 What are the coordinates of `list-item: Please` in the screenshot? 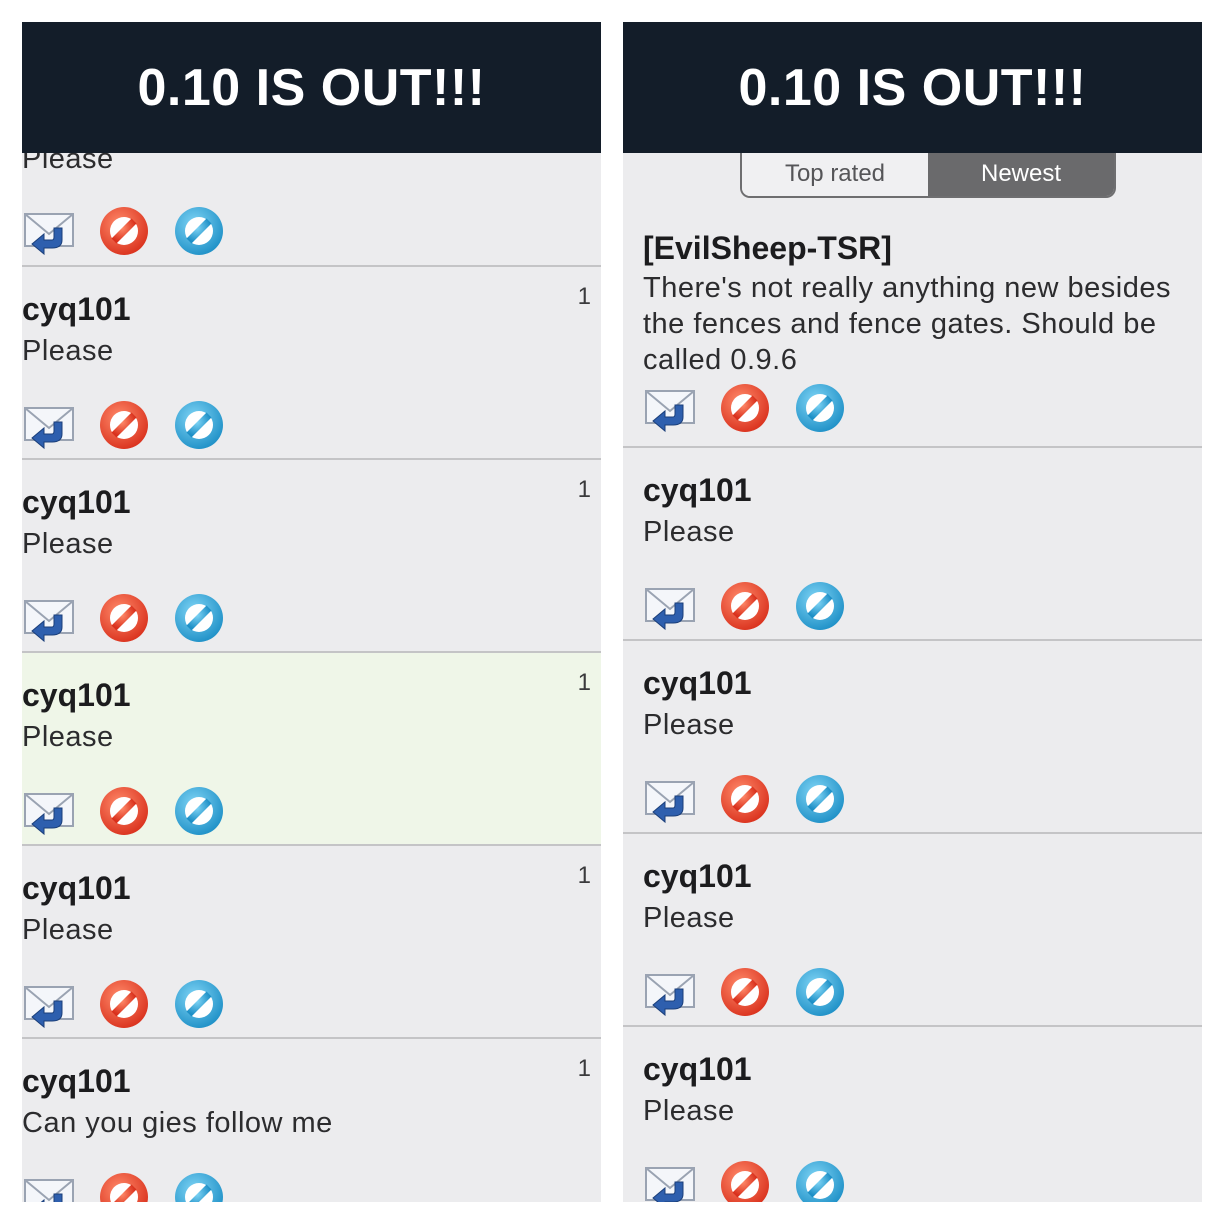 It's located at (311, 205).